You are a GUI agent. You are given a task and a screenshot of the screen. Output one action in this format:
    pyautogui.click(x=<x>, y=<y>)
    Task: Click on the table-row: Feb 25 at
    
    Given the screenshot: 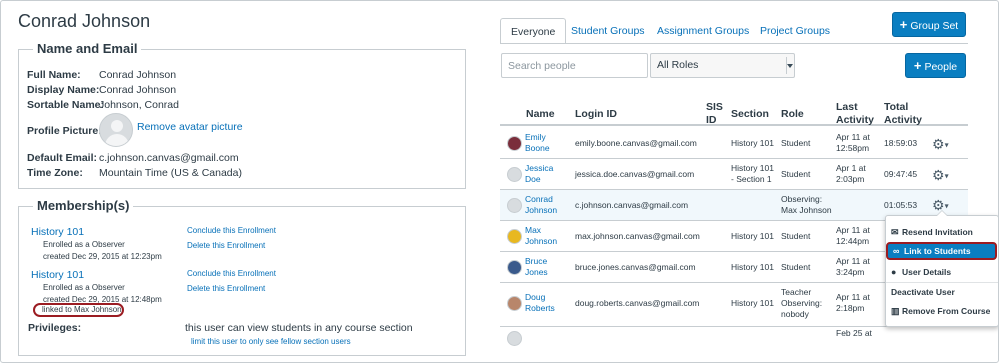 What is the action you would take?
    pyautogui.click(x=734, y=343)
    